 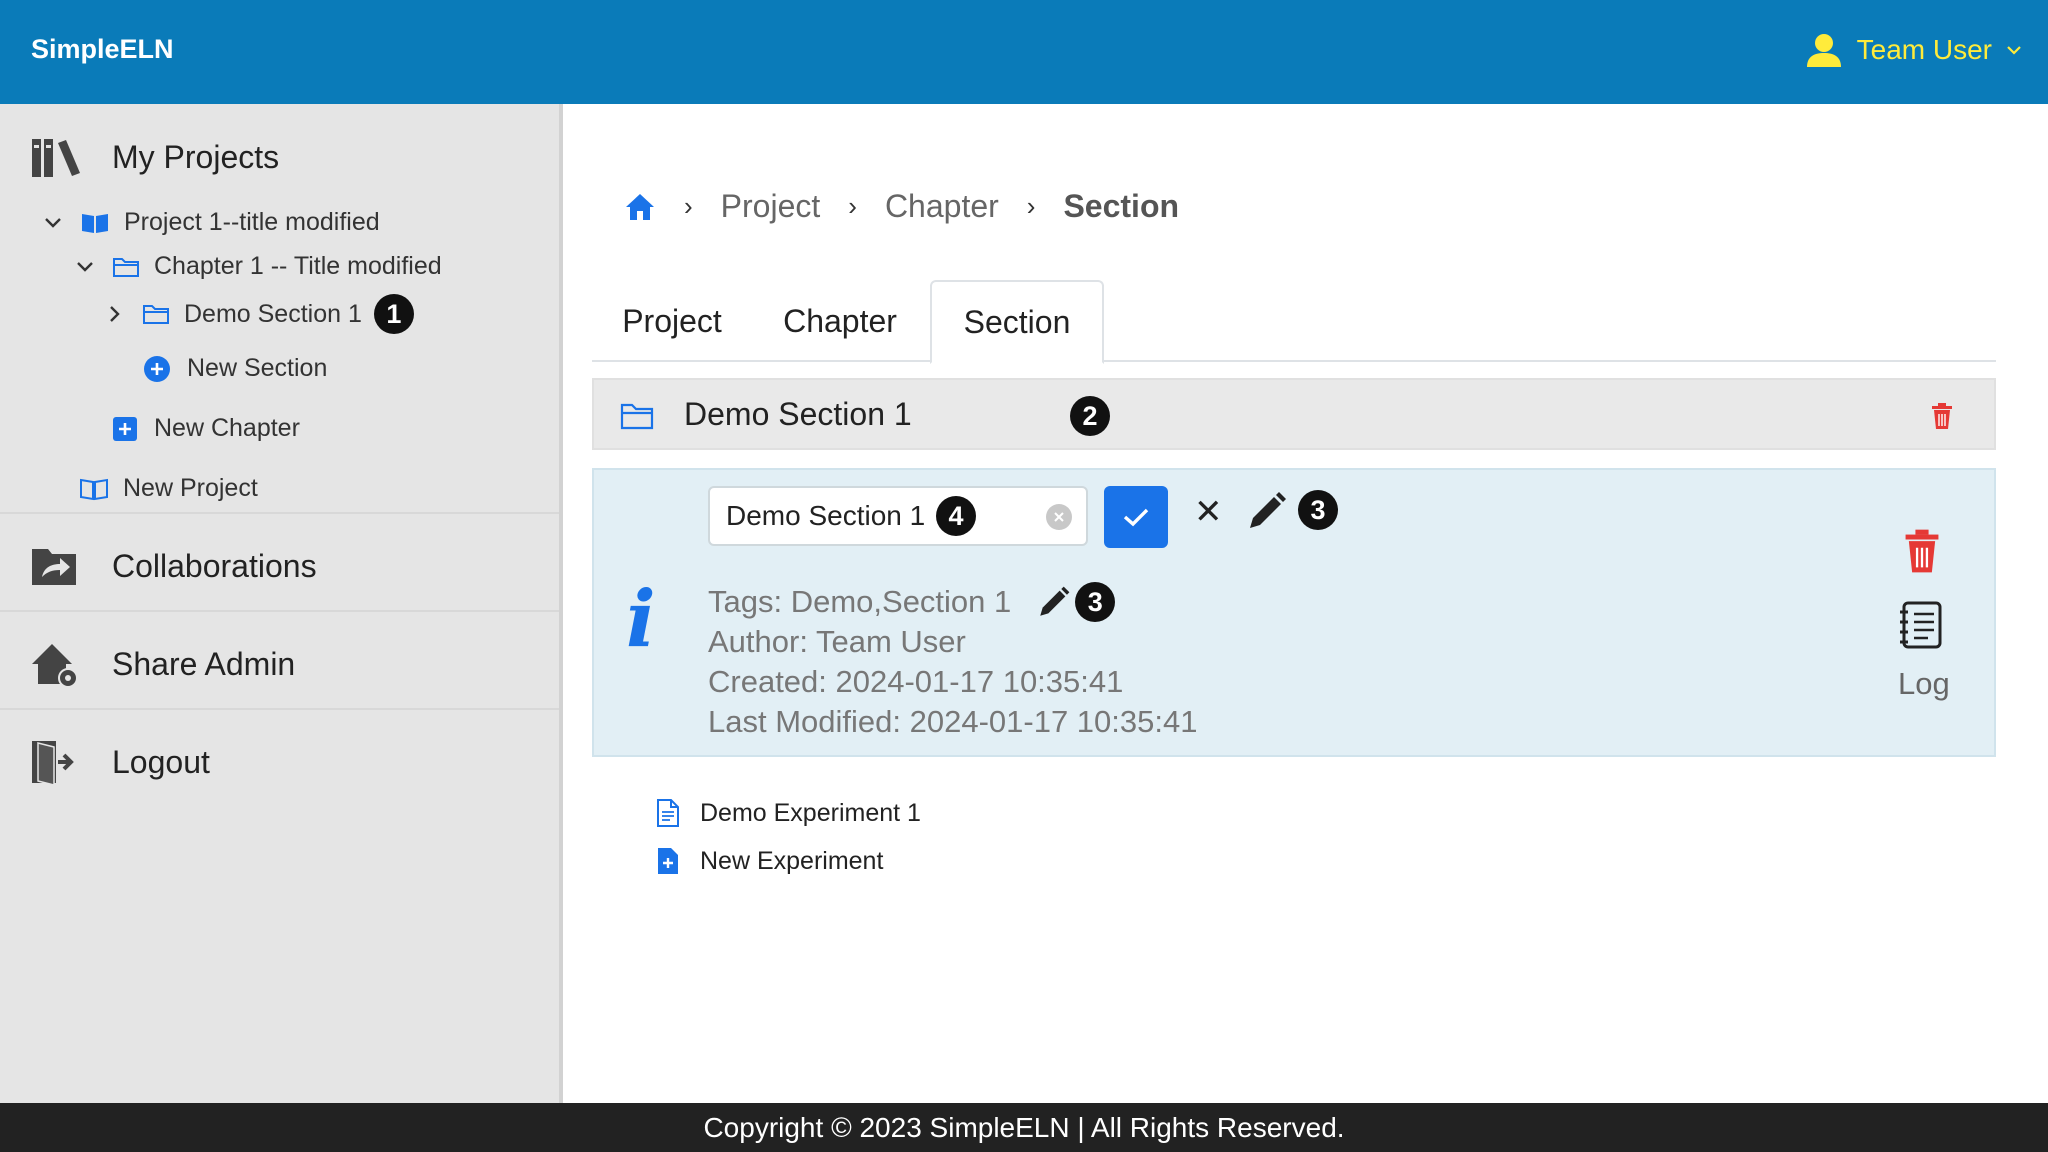 What do you see at coordinates (1924, 684) in the screenshot?
I see `log-label: Log` at bounding box center [1924, 684].